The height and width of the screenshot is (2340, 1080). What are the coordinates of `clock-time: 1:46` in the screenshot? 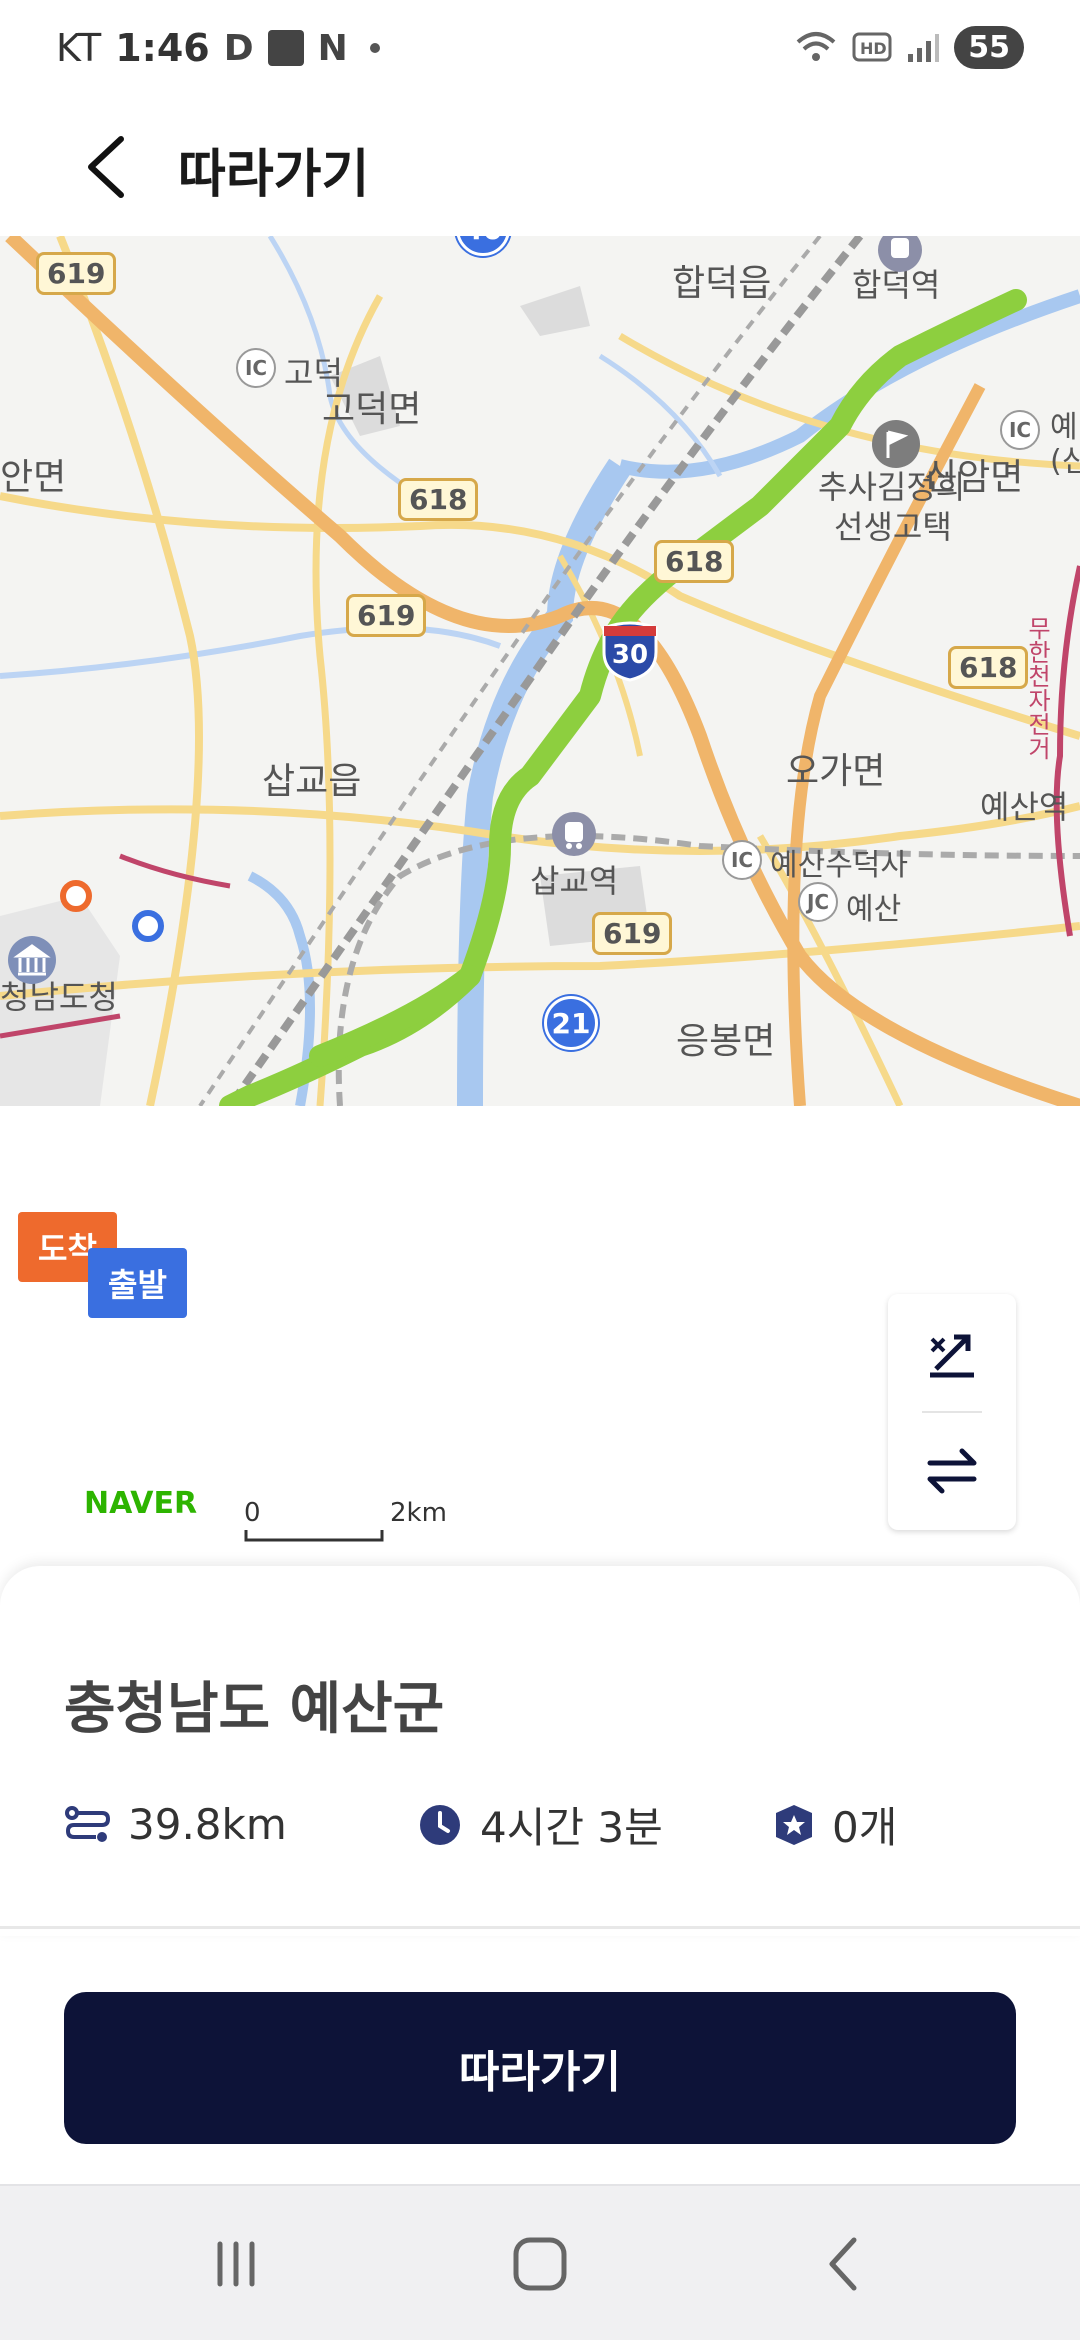 It's located at (162, 48).